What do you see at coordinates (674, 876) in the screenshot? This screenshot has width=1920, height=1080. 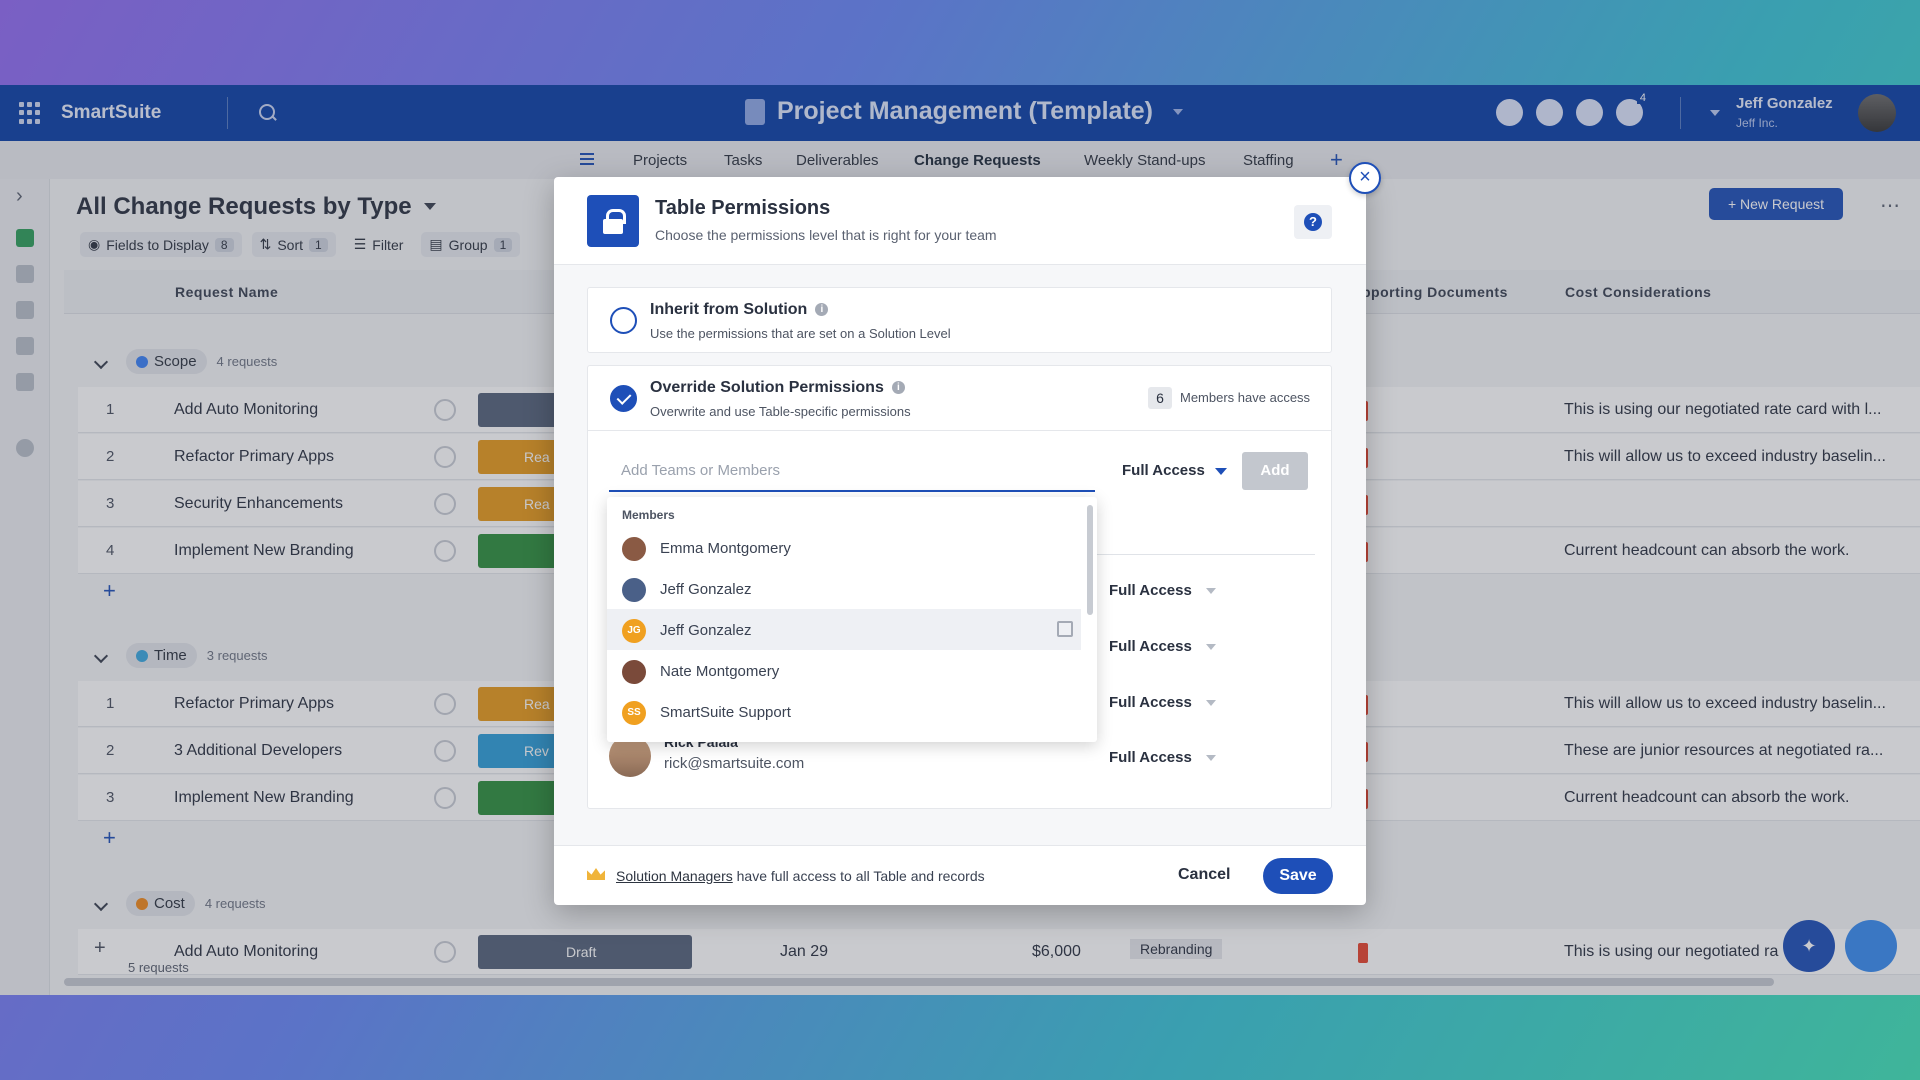 I see `solution-managers-link: Solution Managers` at bounding box center [674, 876].